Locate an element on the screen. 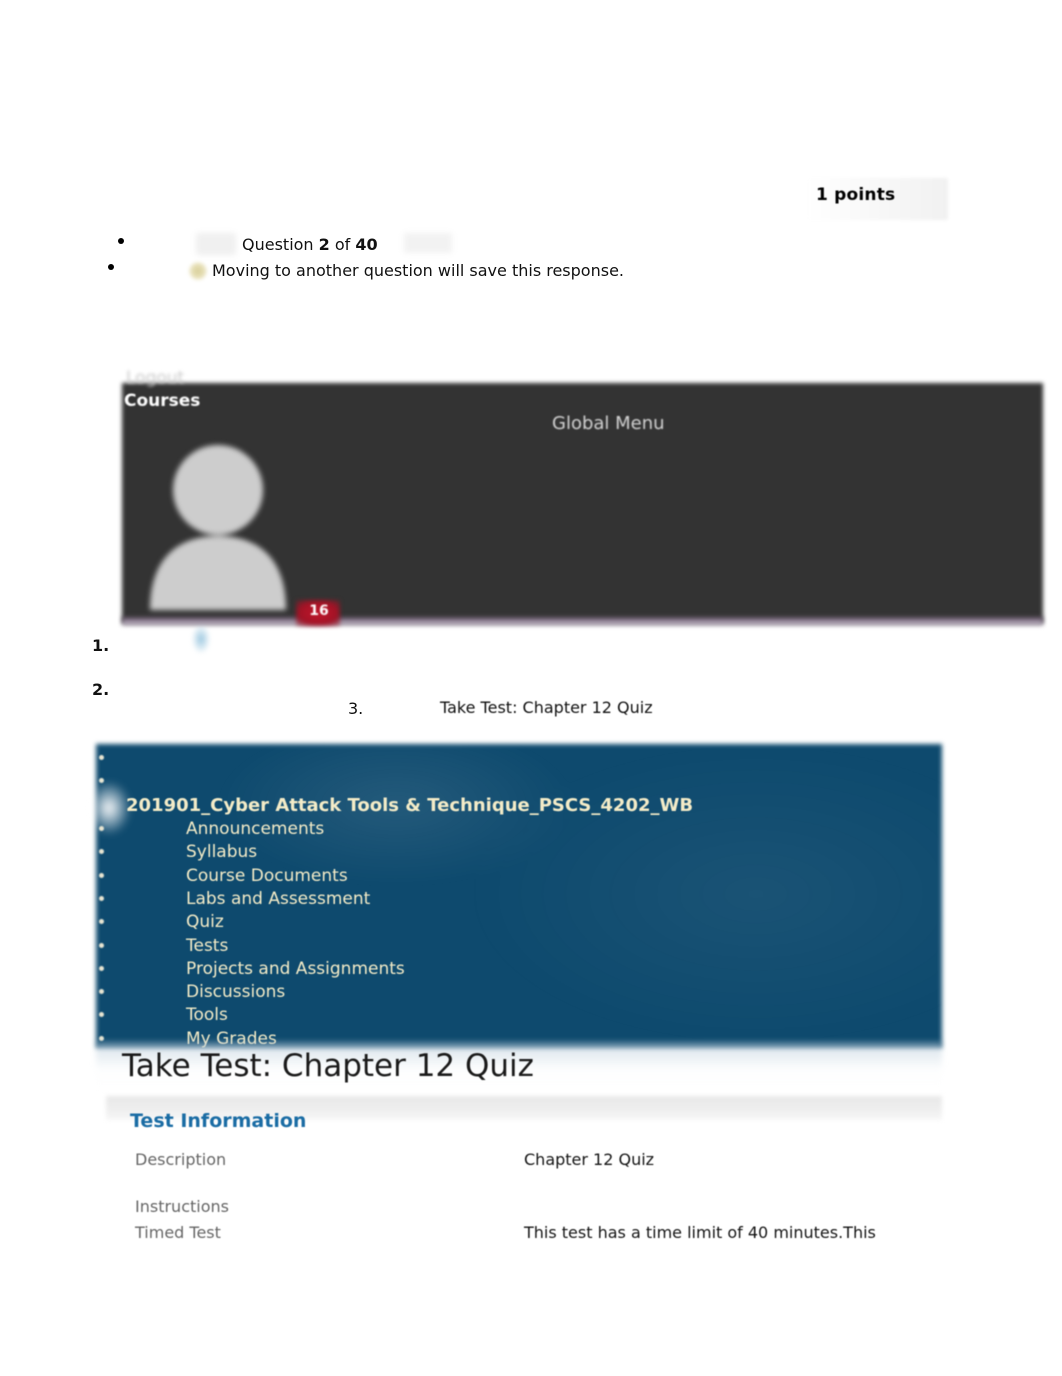 The width and height of the screenshot is (1062, 1376). course-menu-item-syllabus: Syllabus is located at coordinates (221, 852).